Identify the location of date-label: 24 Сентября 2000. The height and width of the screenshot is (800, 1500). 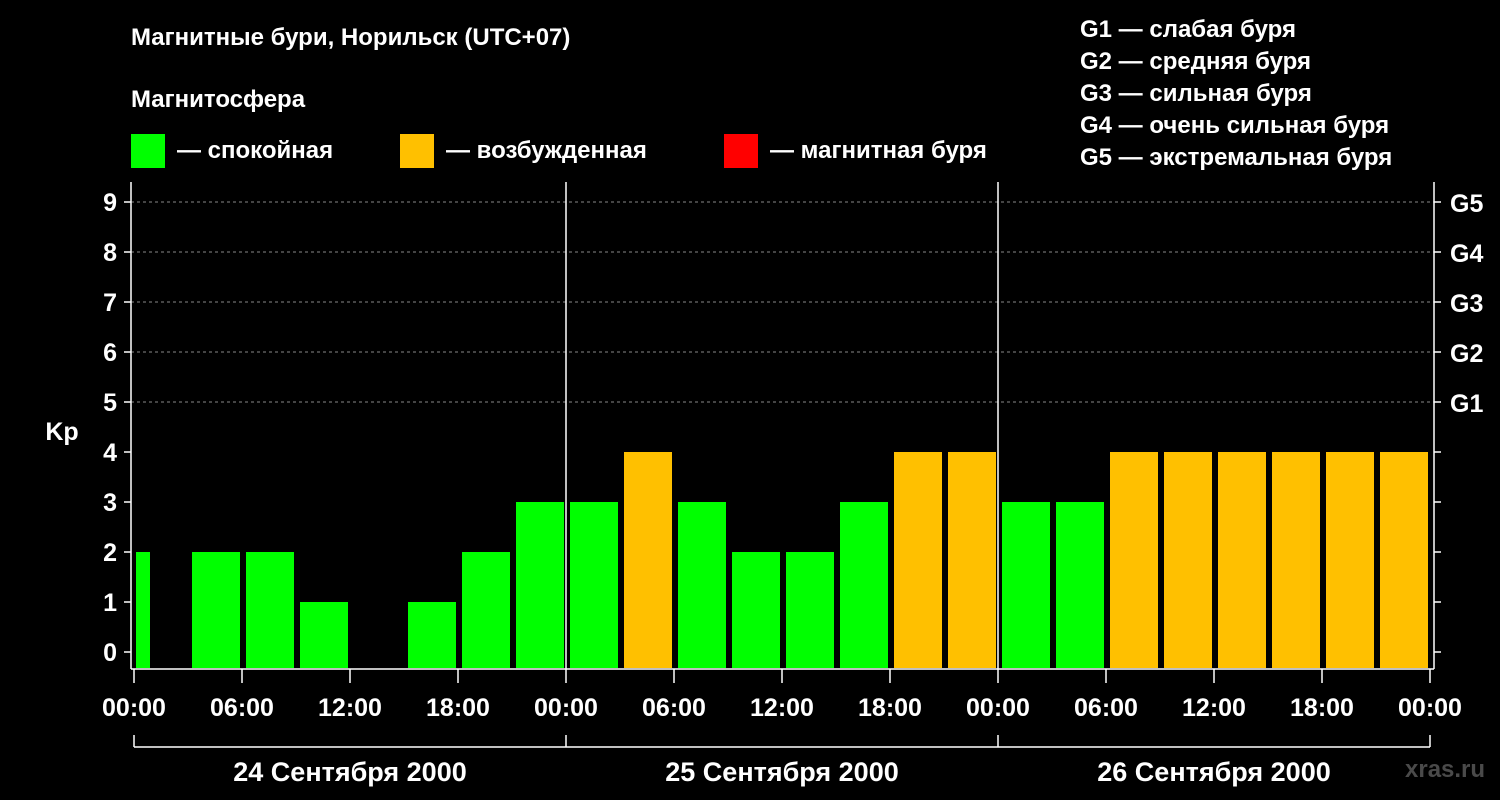
(349, 772).